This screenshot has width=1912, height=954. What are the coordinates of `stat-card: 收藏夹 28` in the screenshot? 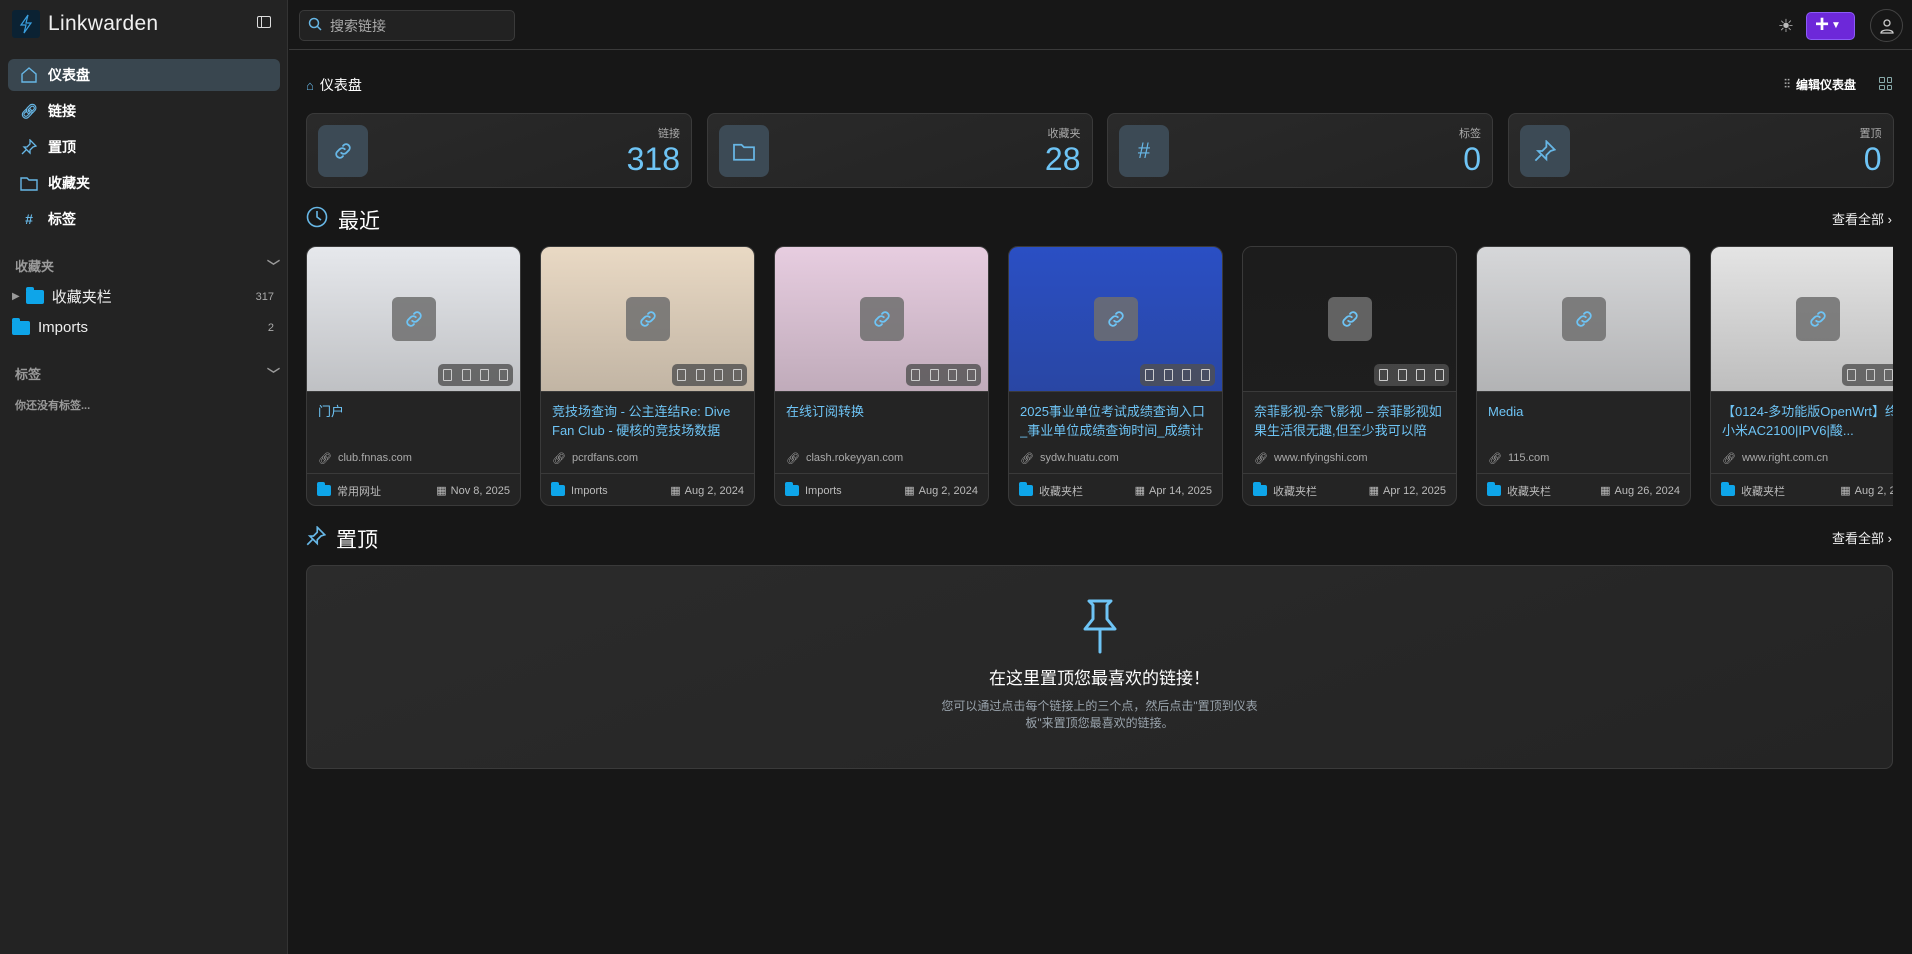 It's located at (899, 150).